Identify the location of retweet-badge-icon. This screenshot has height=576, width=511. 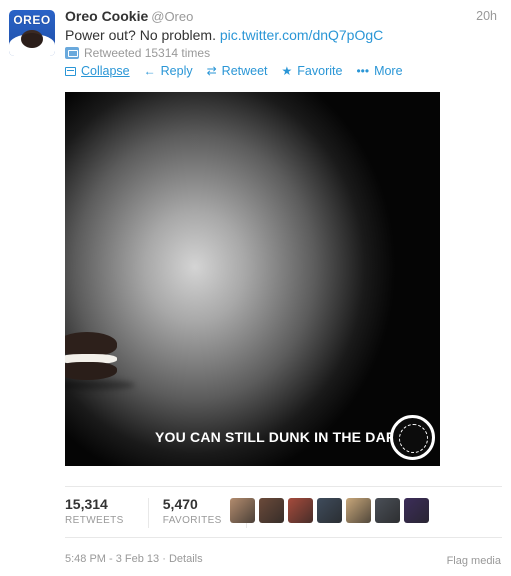
(72, 53).